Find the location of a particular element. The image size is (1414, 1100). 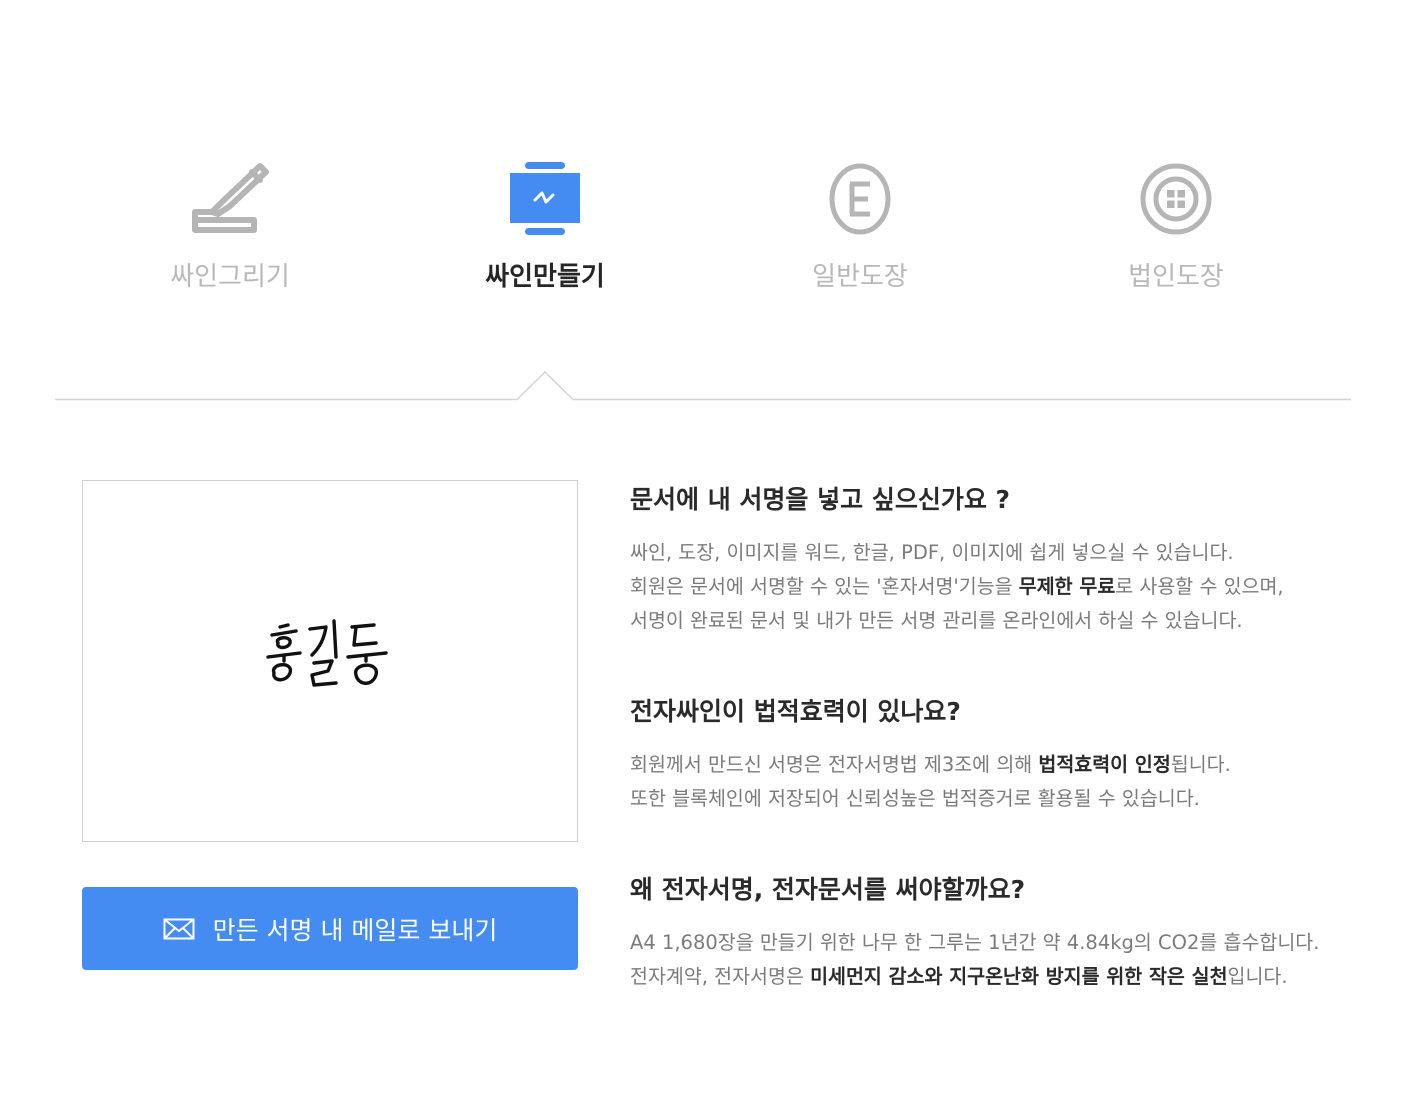

tab-draw-sign: 싸인그리기 is located at coordinates (230, 221).